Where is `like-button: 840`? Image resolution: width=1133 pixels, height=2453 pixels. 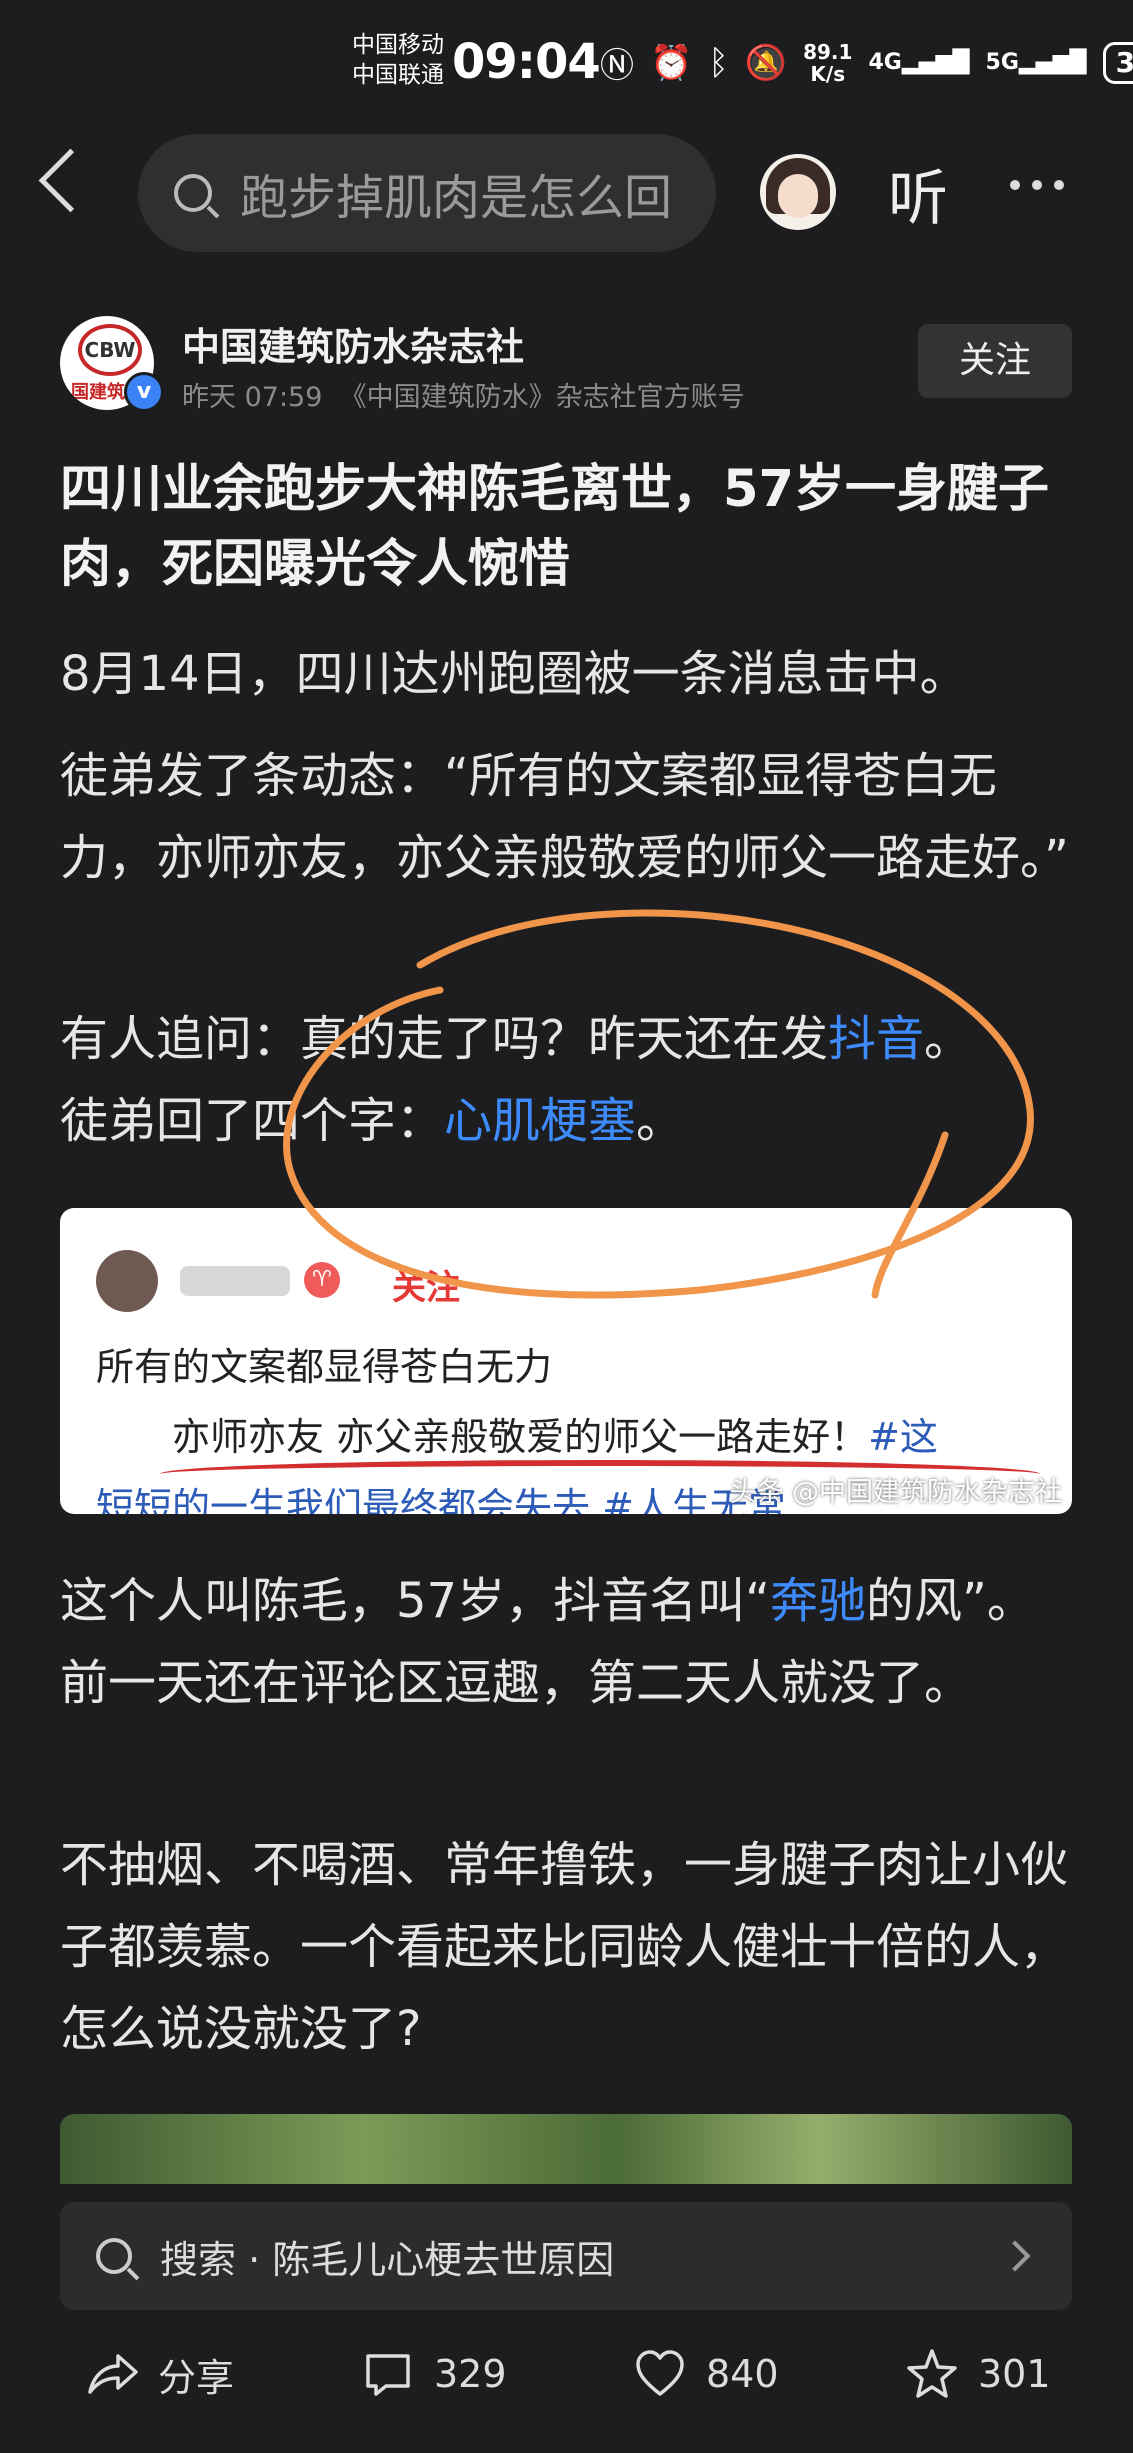
like-button: 840 is located at coordinates (705, 2374).